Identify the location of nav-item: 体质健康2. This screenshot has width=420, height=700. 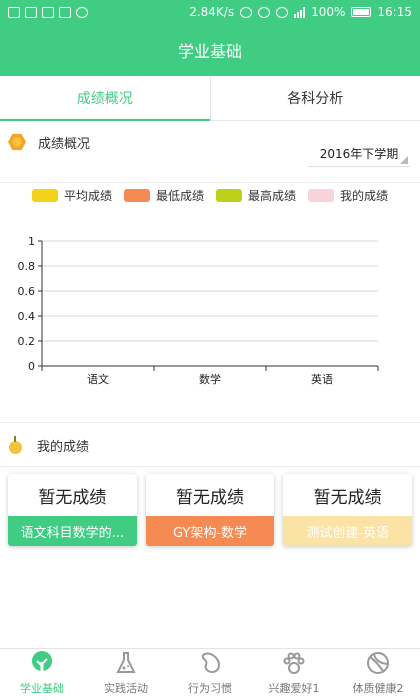
(378, 674).